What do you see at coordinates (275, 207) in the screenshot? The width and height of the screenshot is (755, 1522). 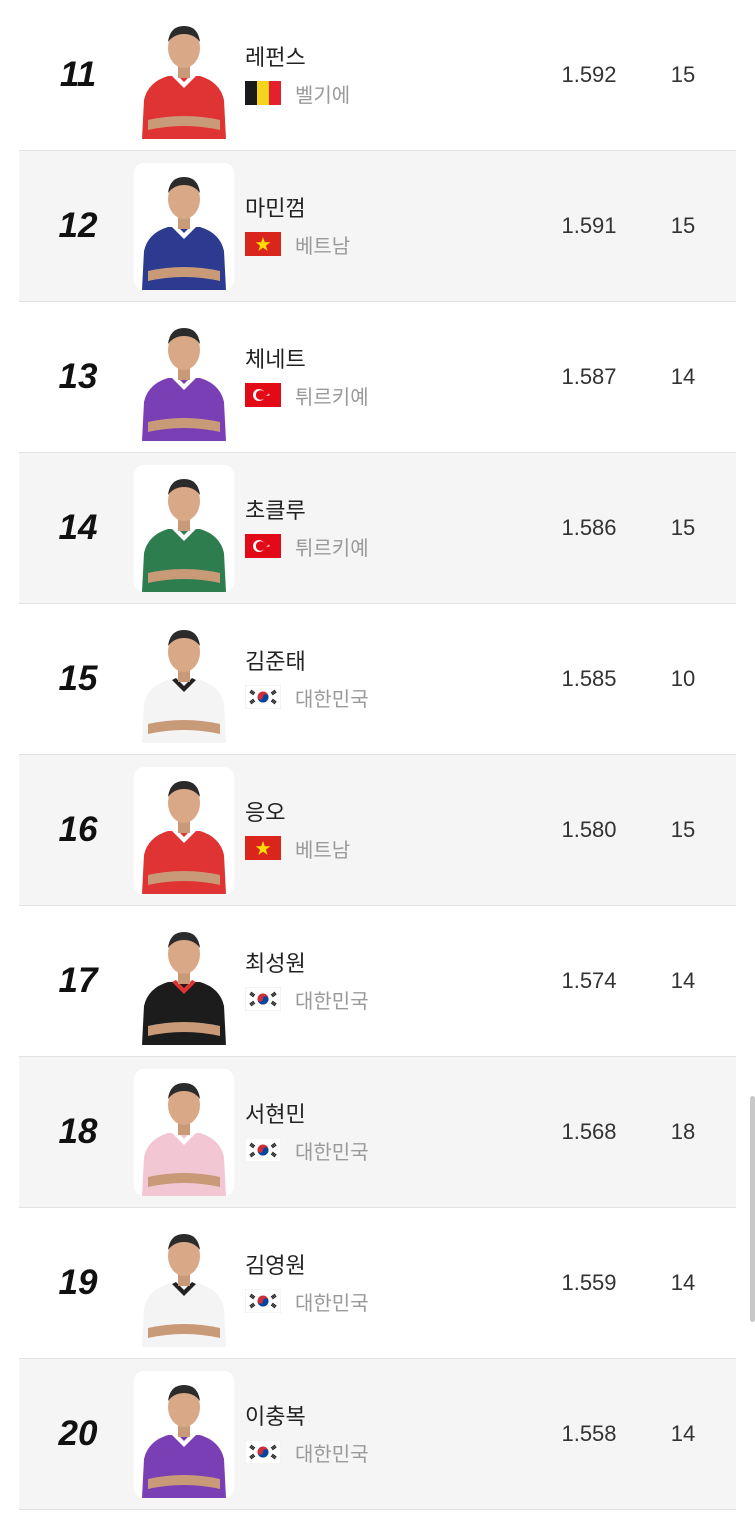 I see `player-name: 마민껌` at bounding box center [275, 207].